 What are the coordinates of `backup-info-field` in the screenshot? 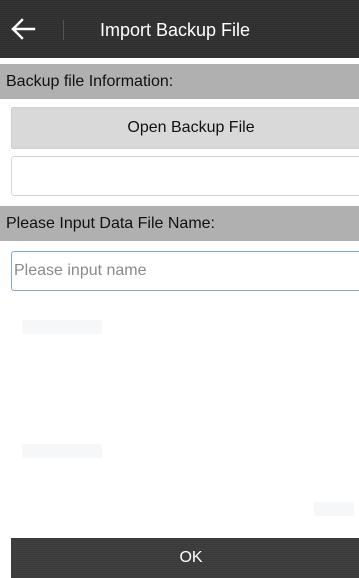 It's located at (185, 176).